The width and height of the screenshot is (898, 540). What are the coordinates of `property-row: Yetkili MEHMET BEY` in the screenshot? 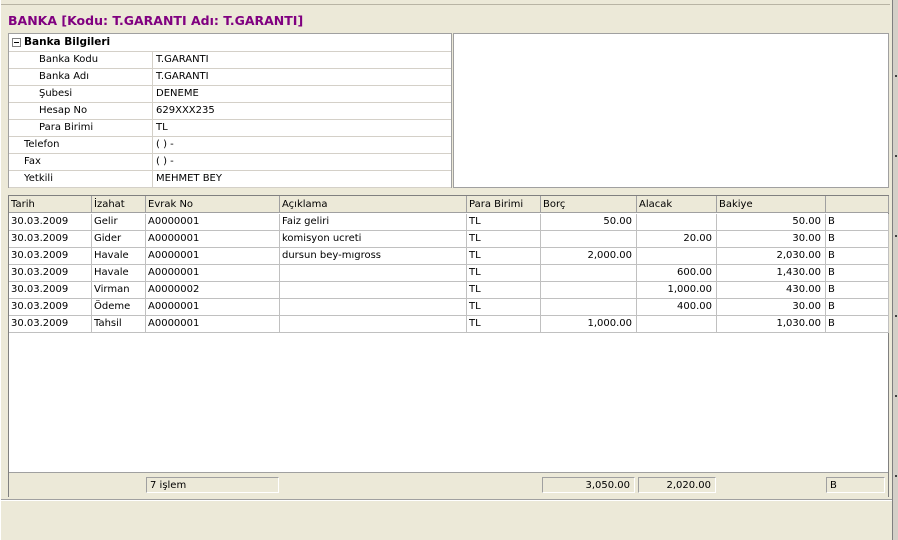 It's located at (230, 178).